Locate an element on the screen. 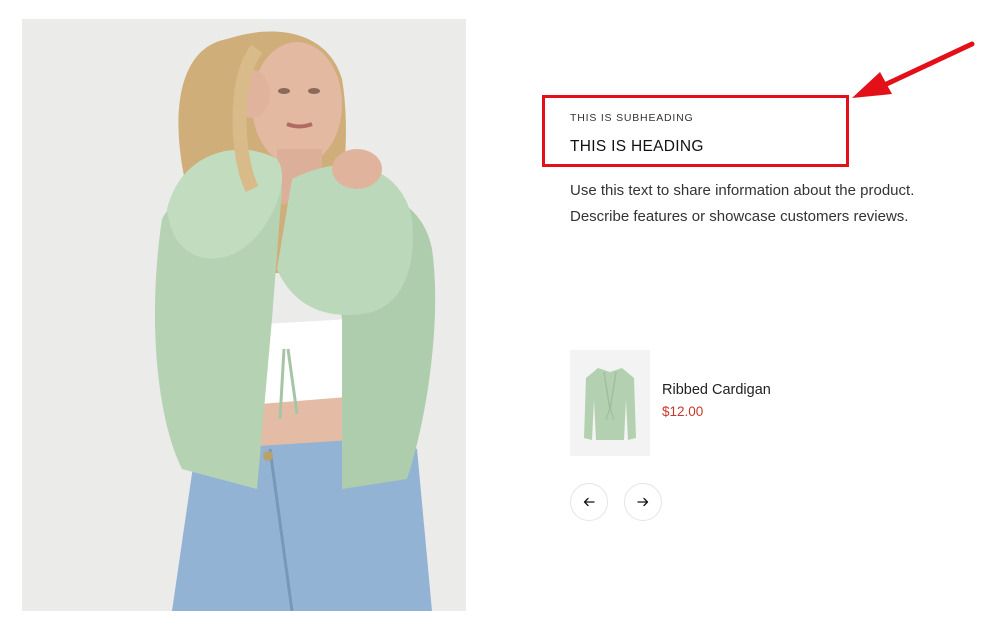  arrow-right-icon is located at coordinates (643, 502).